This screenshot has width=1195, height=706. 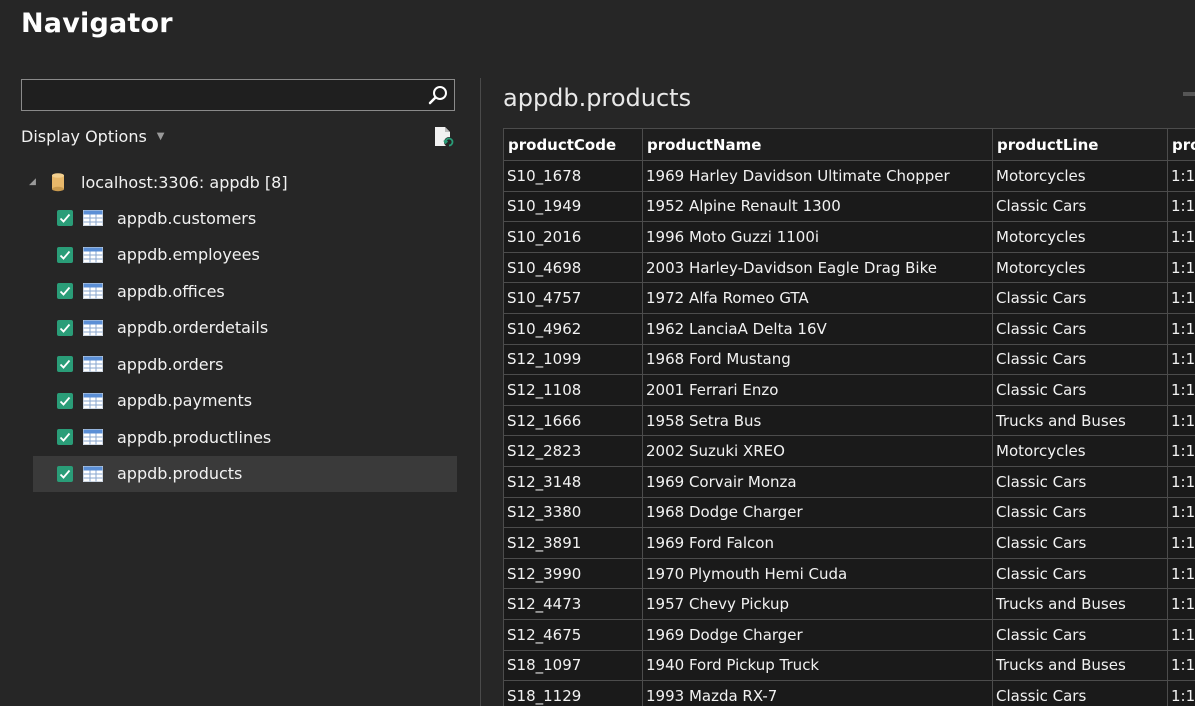 What do you see at coordinates (597, 98) in the screenshot?
I see `preview-title: appdb.products` at bounding box center [597, 98].